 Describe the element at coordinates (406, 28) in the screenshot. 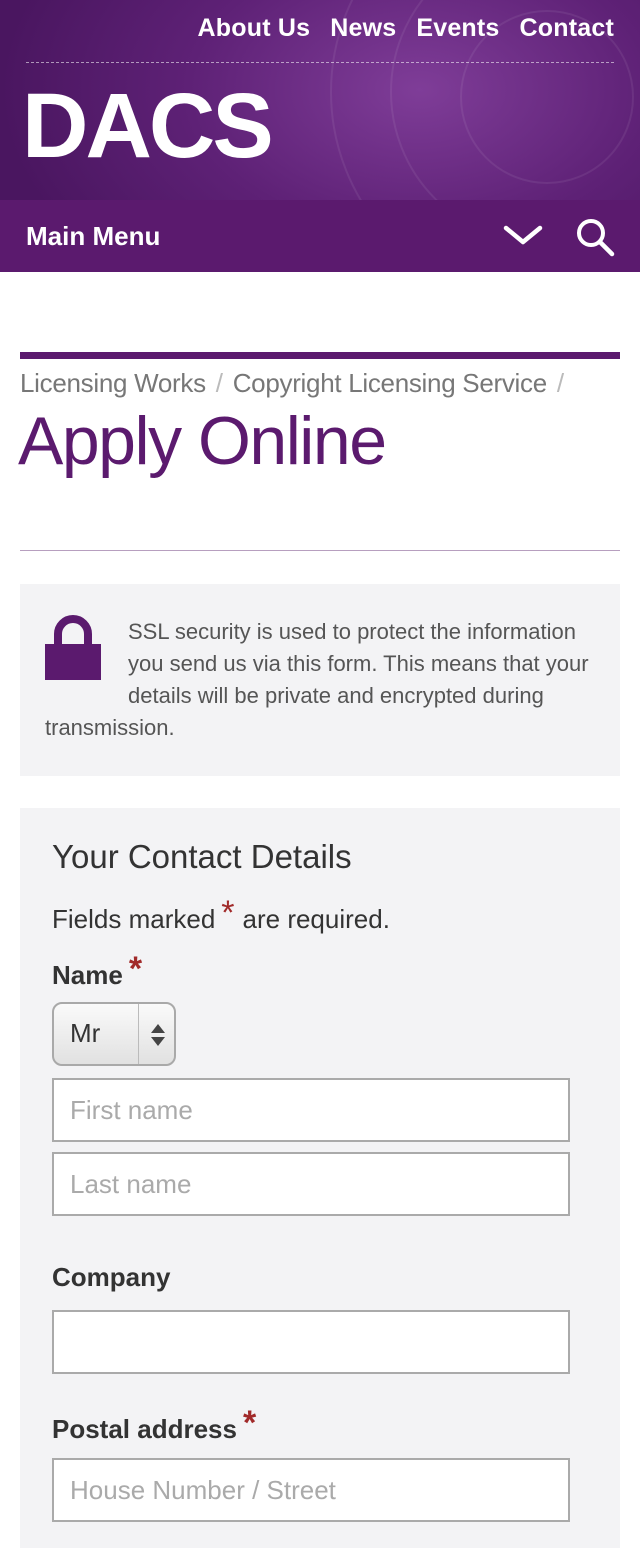

I see `top-nav: About Us News Events Contact` at that location.